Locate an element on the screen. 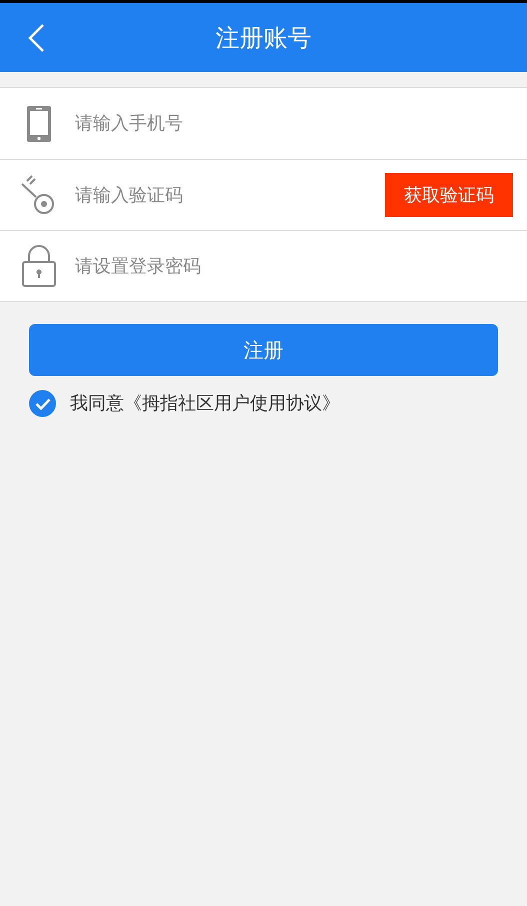 The height and width of the screenshot is (906, 527). phone-icon is located at coordinates (39, 123).